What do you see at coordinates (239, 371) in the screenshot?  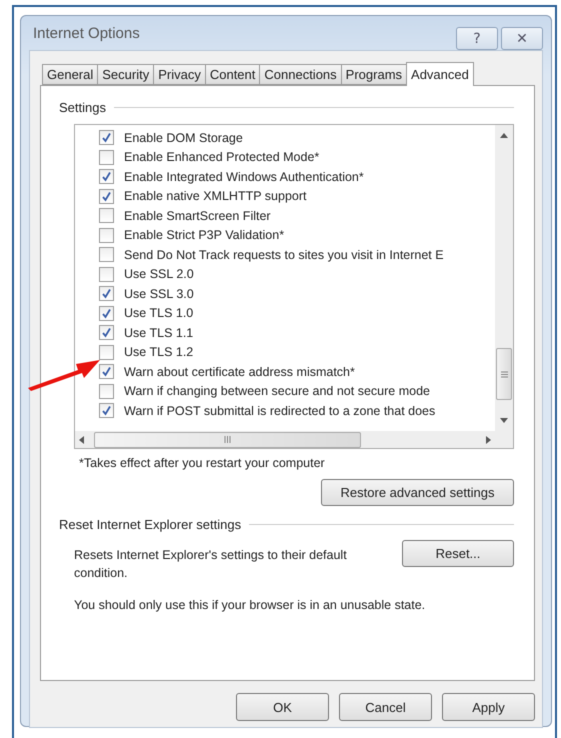 I see `setting-label: Warn about certificate address mismatch*` at bounding box center [239, 371].